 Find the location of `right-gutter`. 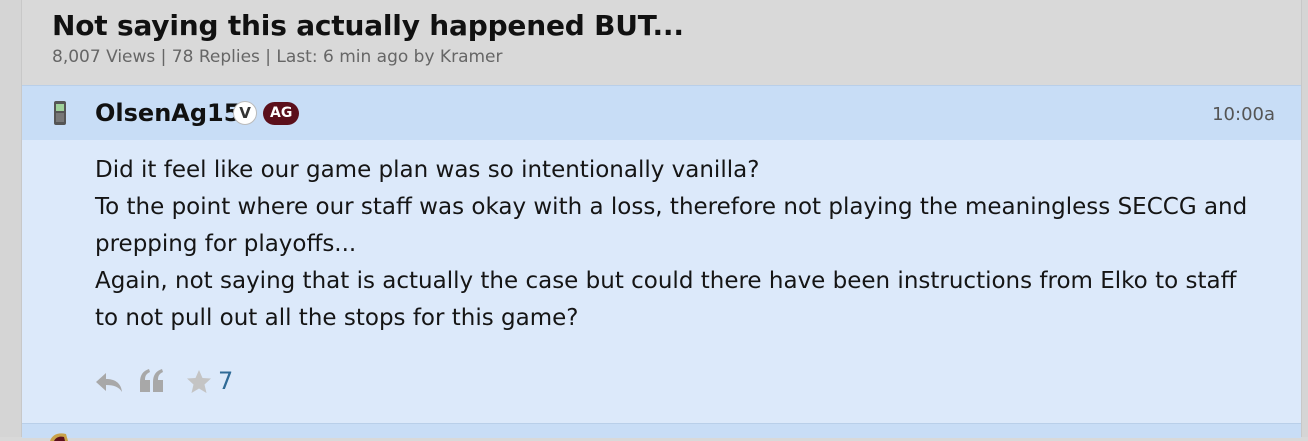

right-gutter is located at coordinates (1304, 218).